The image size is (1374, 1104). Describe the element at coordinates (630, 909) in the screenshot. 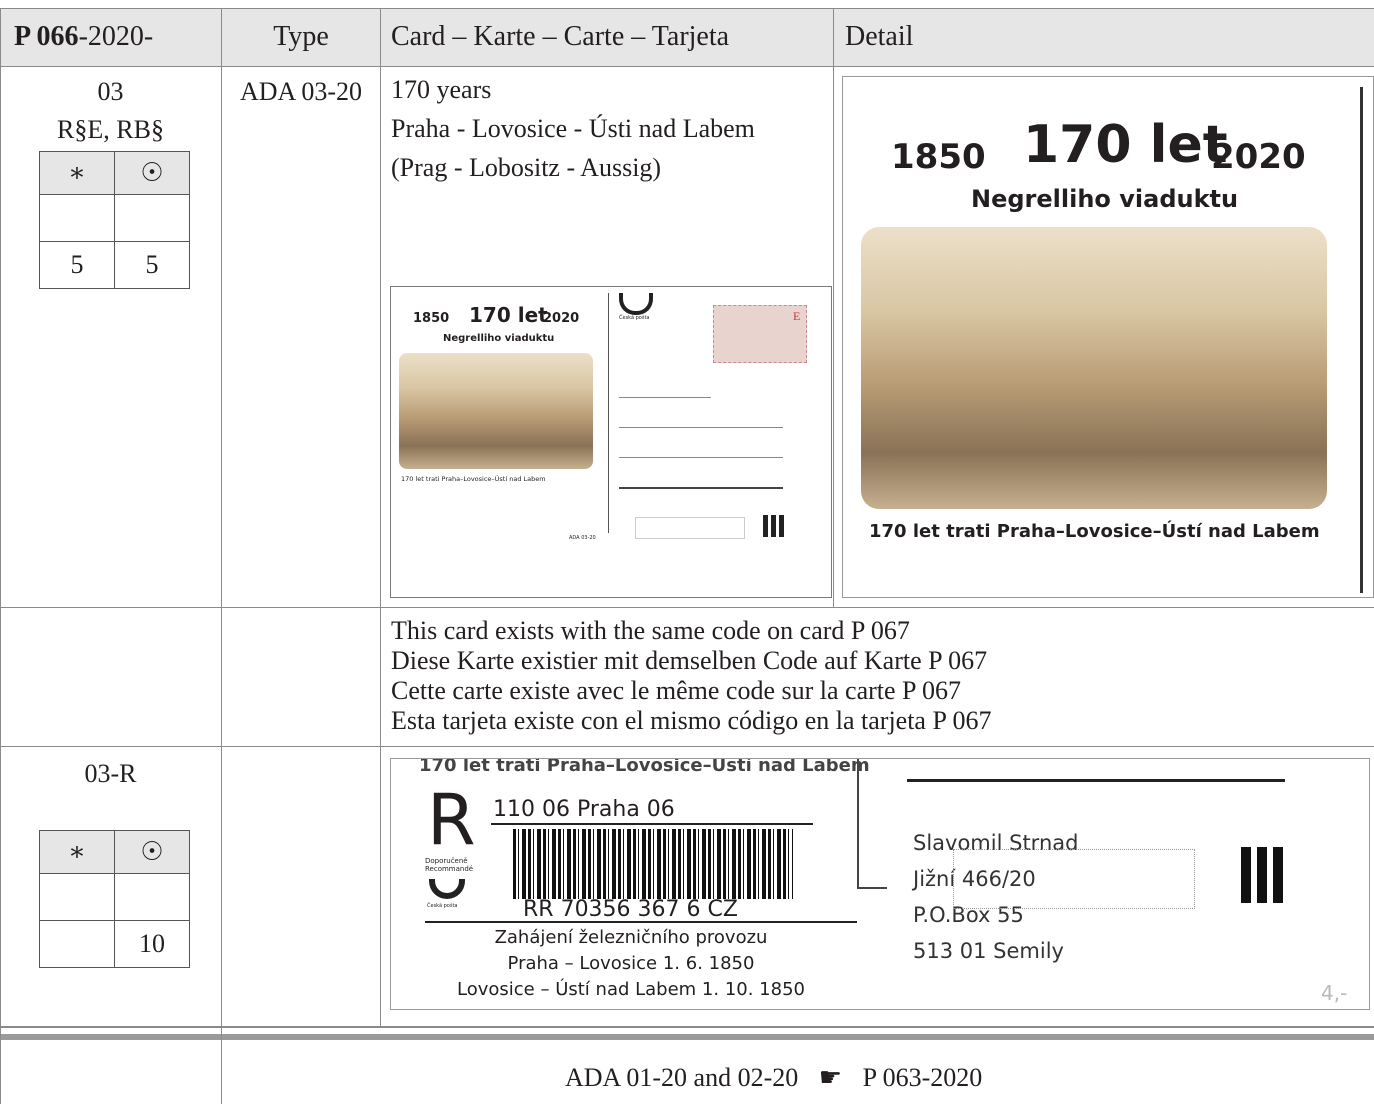

I see `barcode-number: RR 70356 367 6 CZ` at that location.